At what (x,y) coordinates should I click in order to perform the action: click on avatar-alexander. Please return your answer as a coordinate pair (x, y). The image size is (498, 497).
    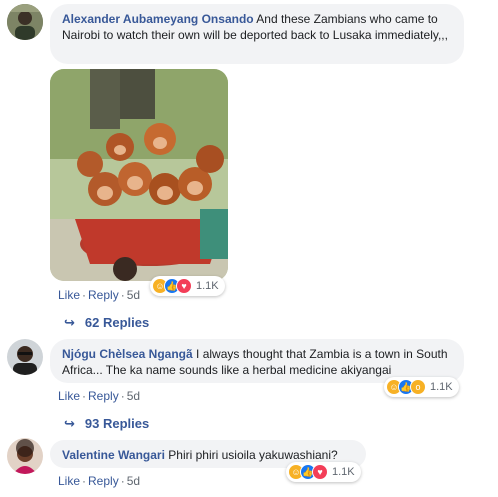
    Looking at the image, I should click on (25, 22).